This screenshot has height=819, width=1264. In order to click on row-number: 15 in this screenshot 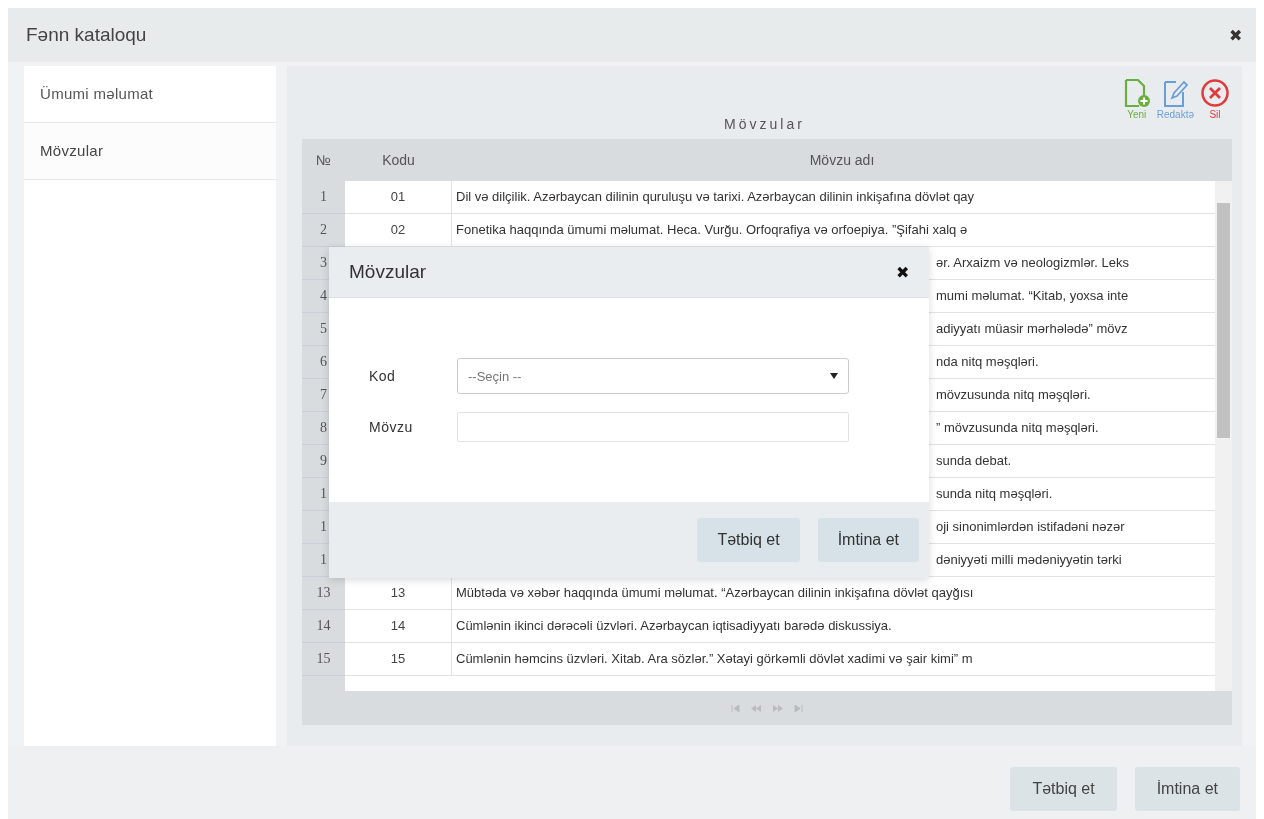, I will do `click(323, 659)`.